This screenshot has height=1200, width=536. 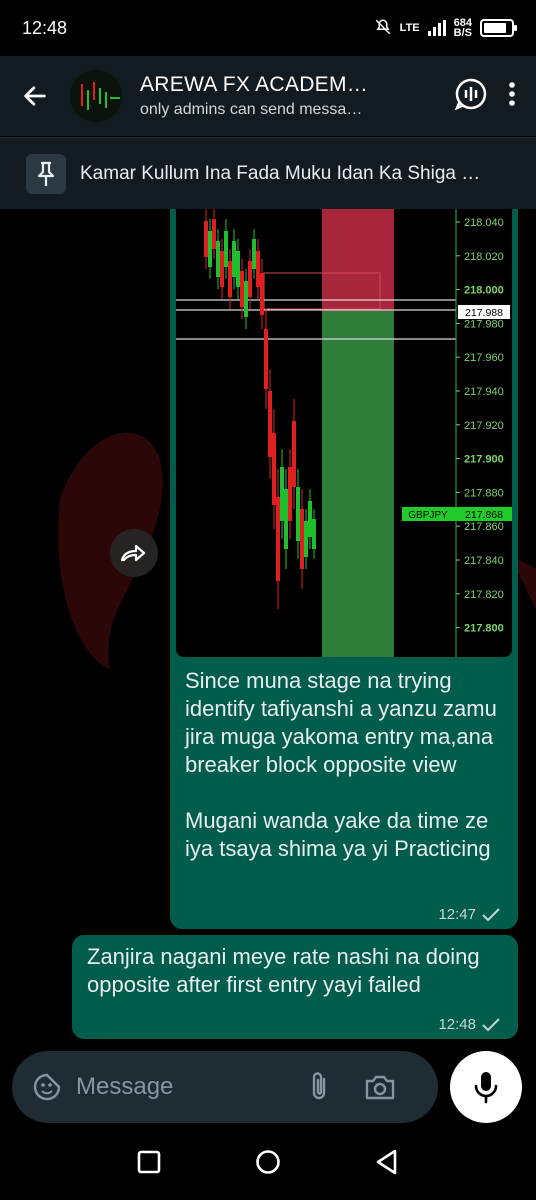 I want to click on group-avatar, so click(x=96, y=96).